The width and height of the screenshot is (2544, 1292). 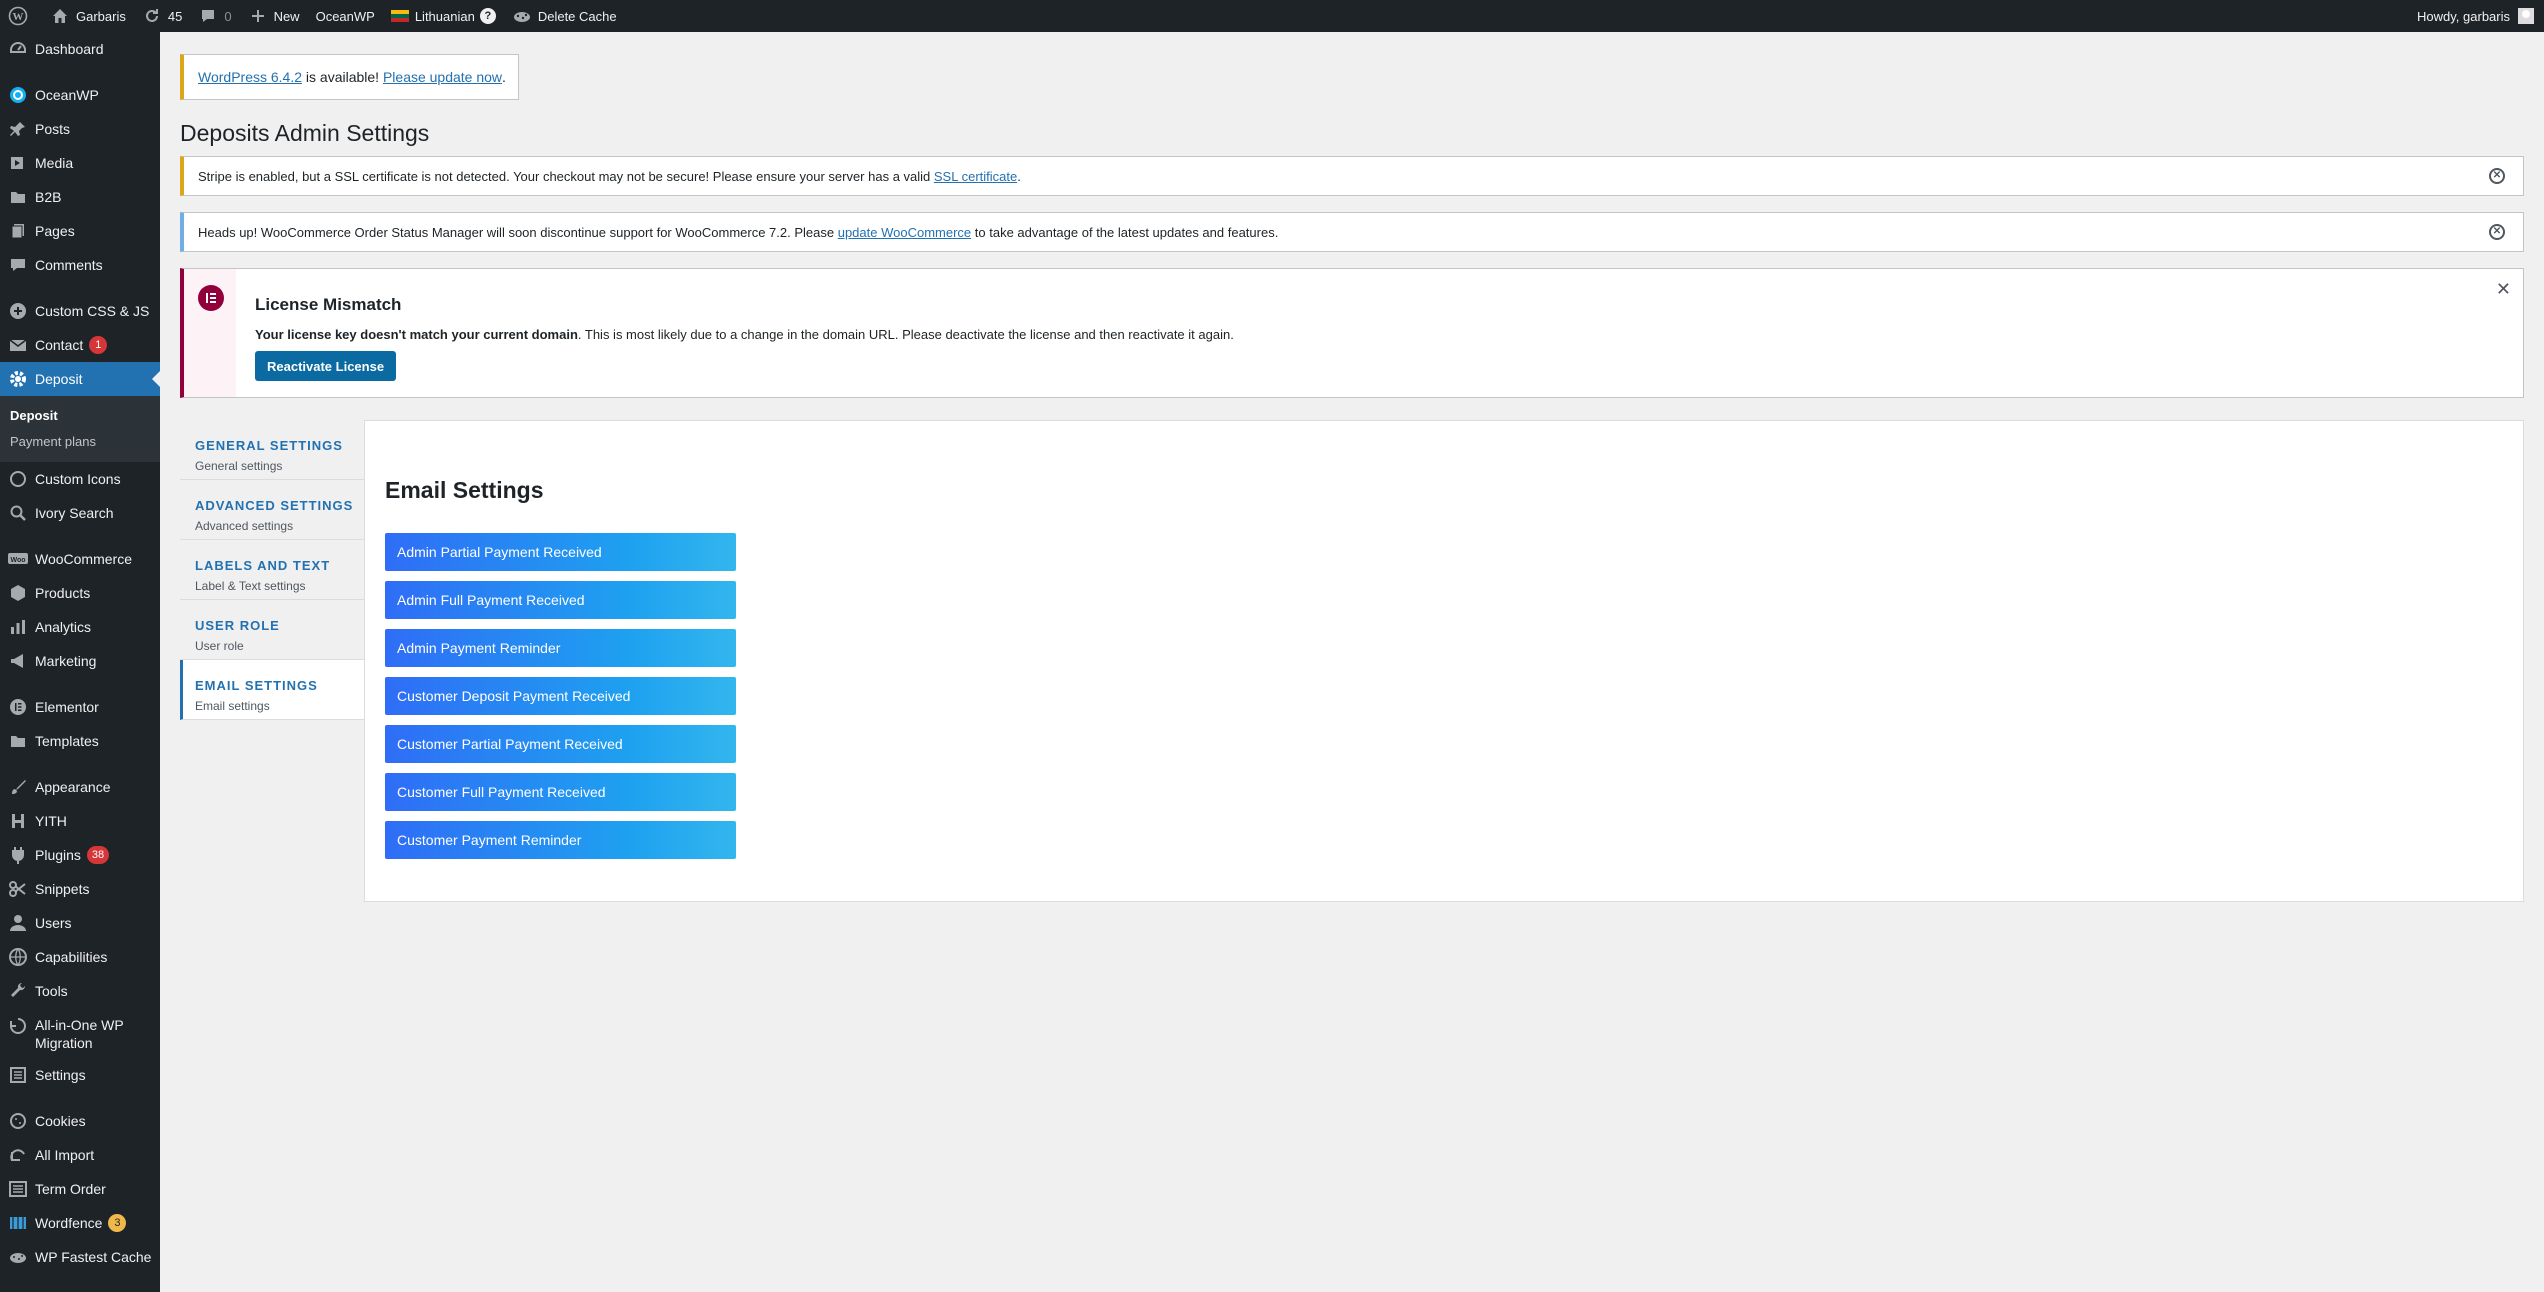 I want to click on sidebar-item-all-in-one-wp-migration: All-in-One WP Migration, so click(x=80, y=1033).